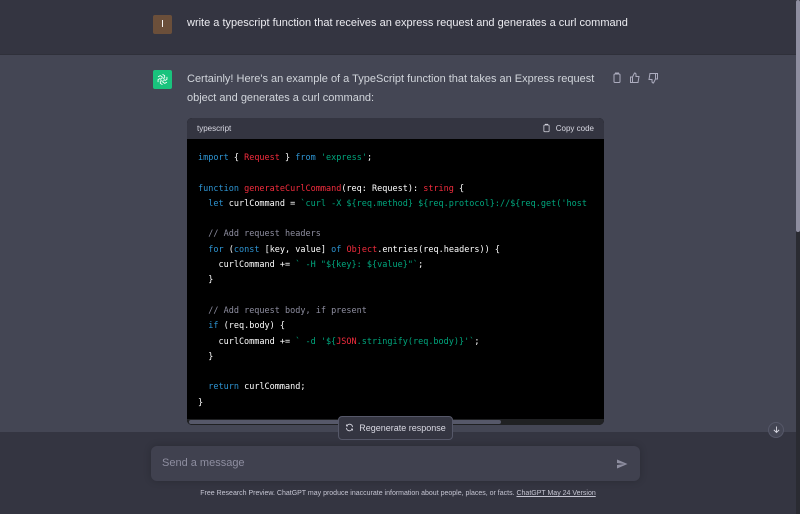 The height and width of the screenshot is (514, 800). What do you see at coordinates (285, 158) in the screenshot?
I see `code-line: import { Request } from 'express';` at bounding box center [285, 158].